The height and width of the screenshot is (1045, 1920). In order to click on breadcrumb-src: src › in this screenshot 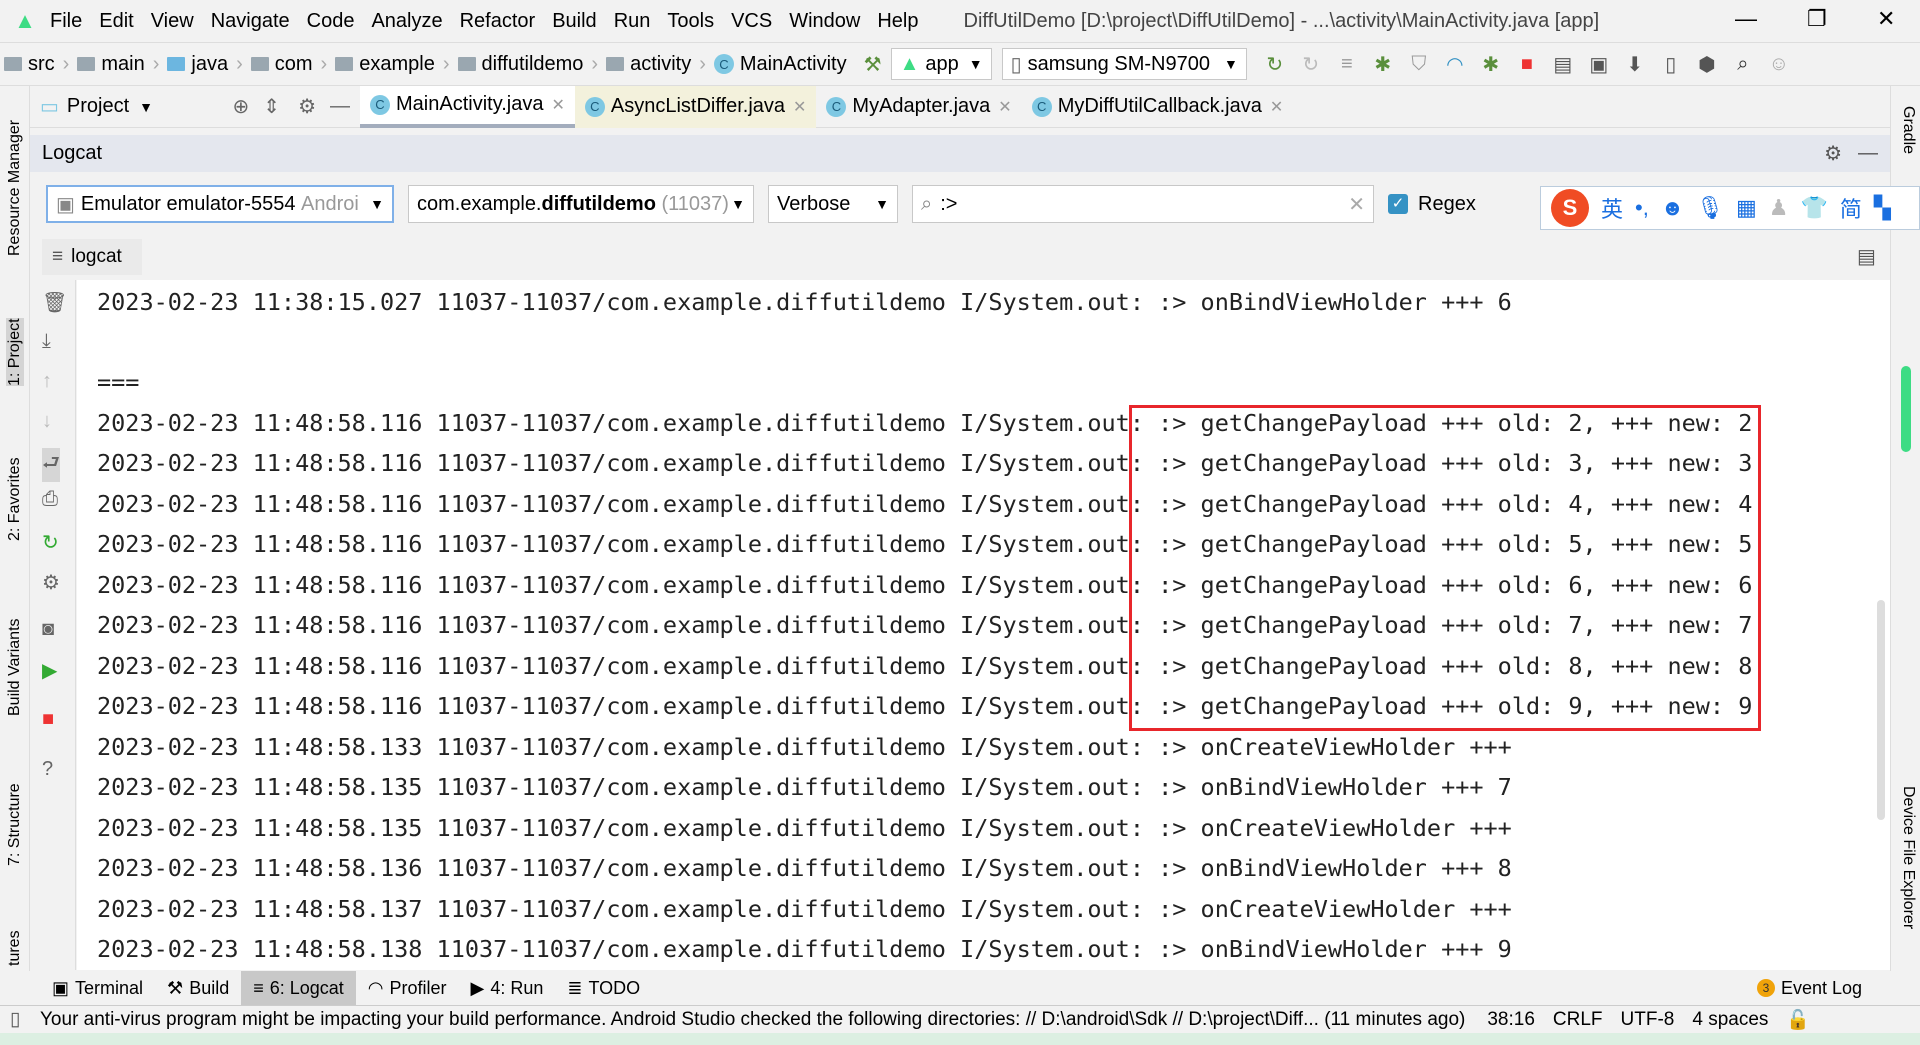, I will do `click(36, 64)`.